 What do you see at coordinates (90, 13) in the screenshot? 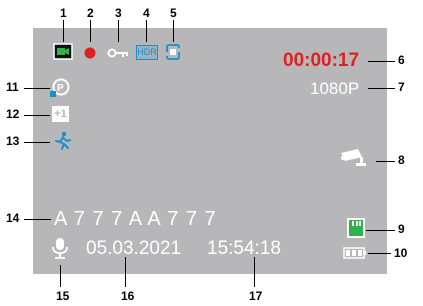
I see `callout-2: 2` at bounding box center [90, 13].